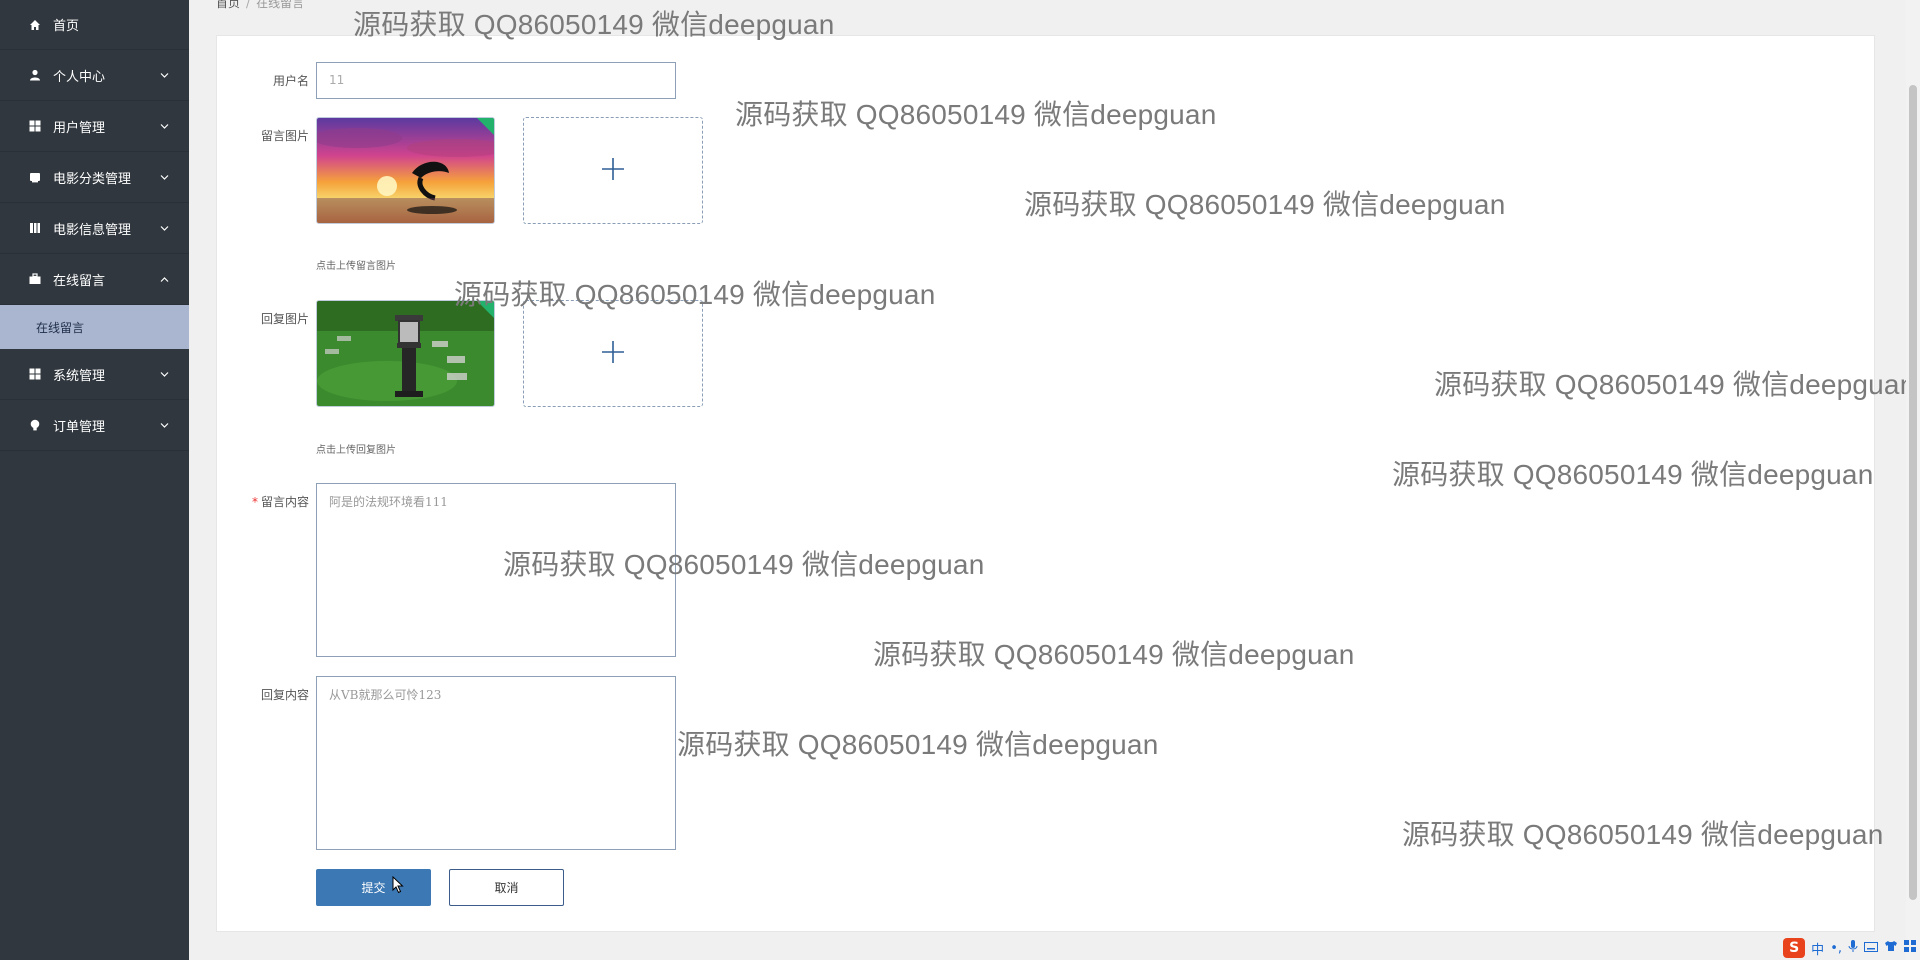  I want to click on sidebar-item-label: 用户管理, so click(79, 128).